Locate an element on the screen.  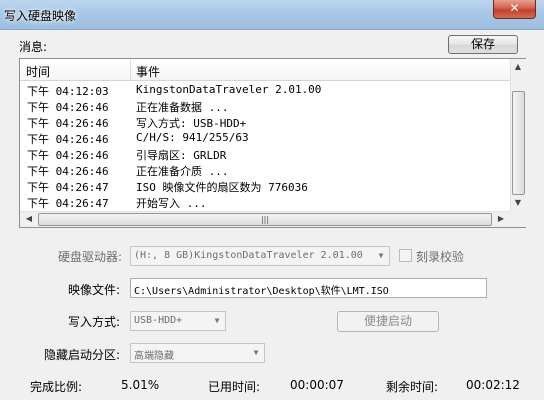
image-file-label: 映像文件: is located at coordinates (94, 290).